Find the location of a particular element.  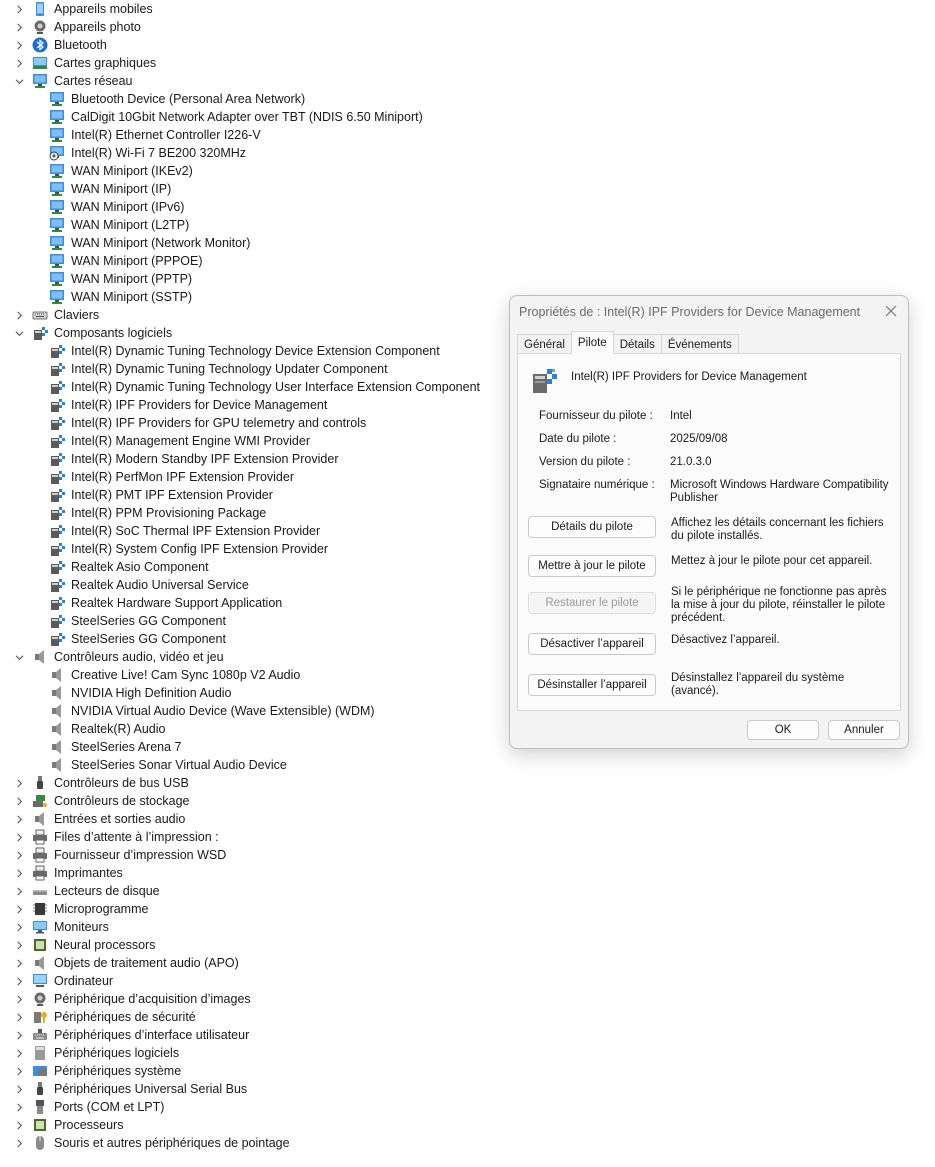

tree-category: Objets de traitement audio (APO) is located at coordinates (125, 963).